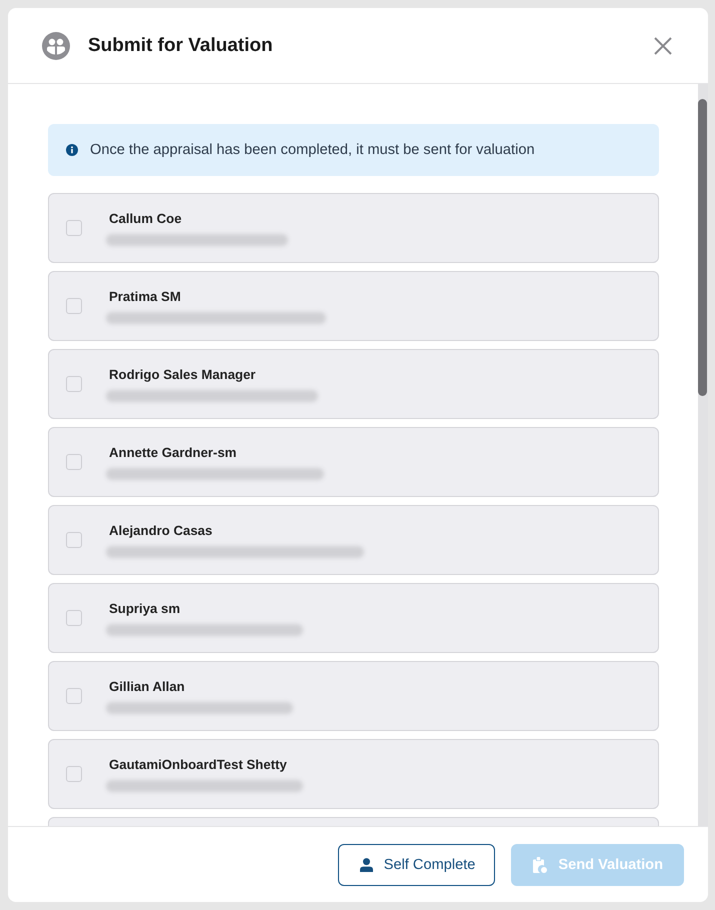 The width and height of the screenshot is (715, 910). I want to click on dialog-title: Submit for Valuation, so click(180, 45).